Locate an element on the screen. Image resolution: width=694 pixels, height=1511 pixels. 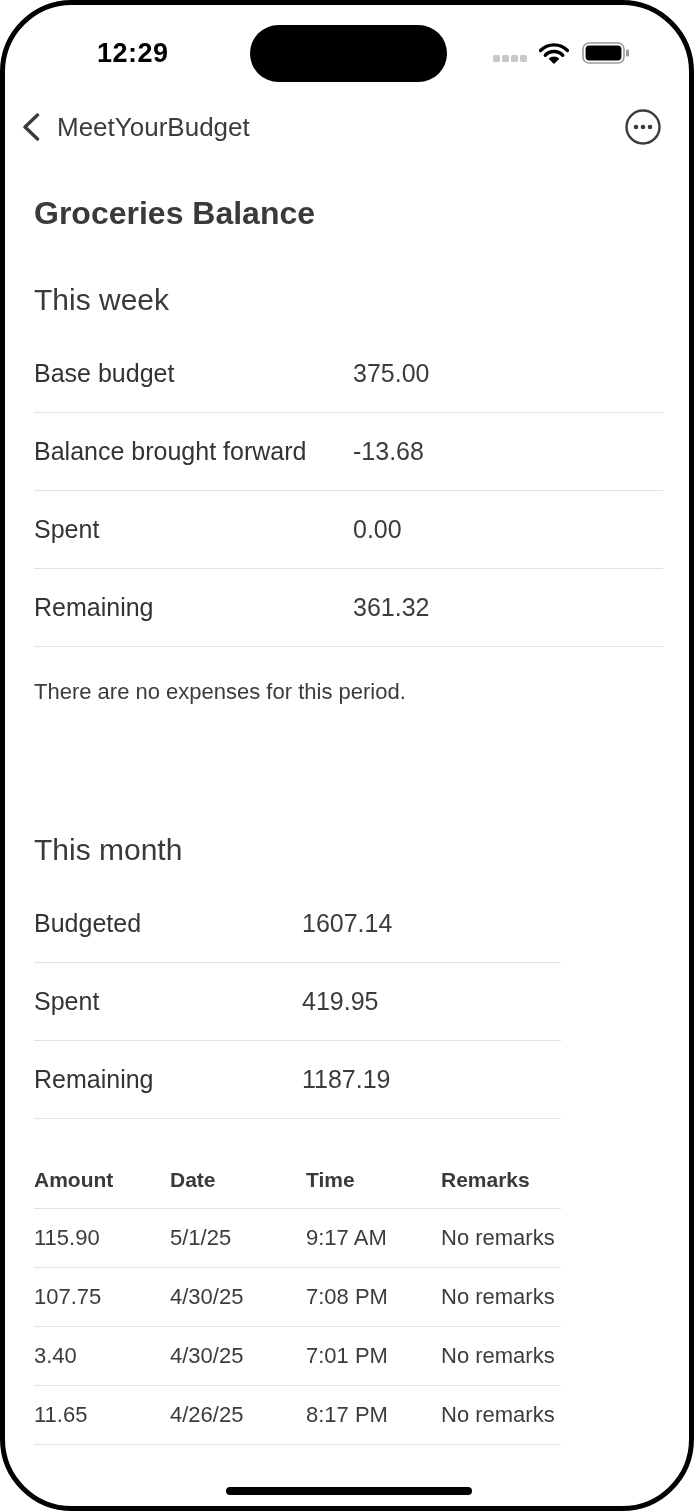
table-cell-text: 115.90 is located at coordinates (67, 1238).